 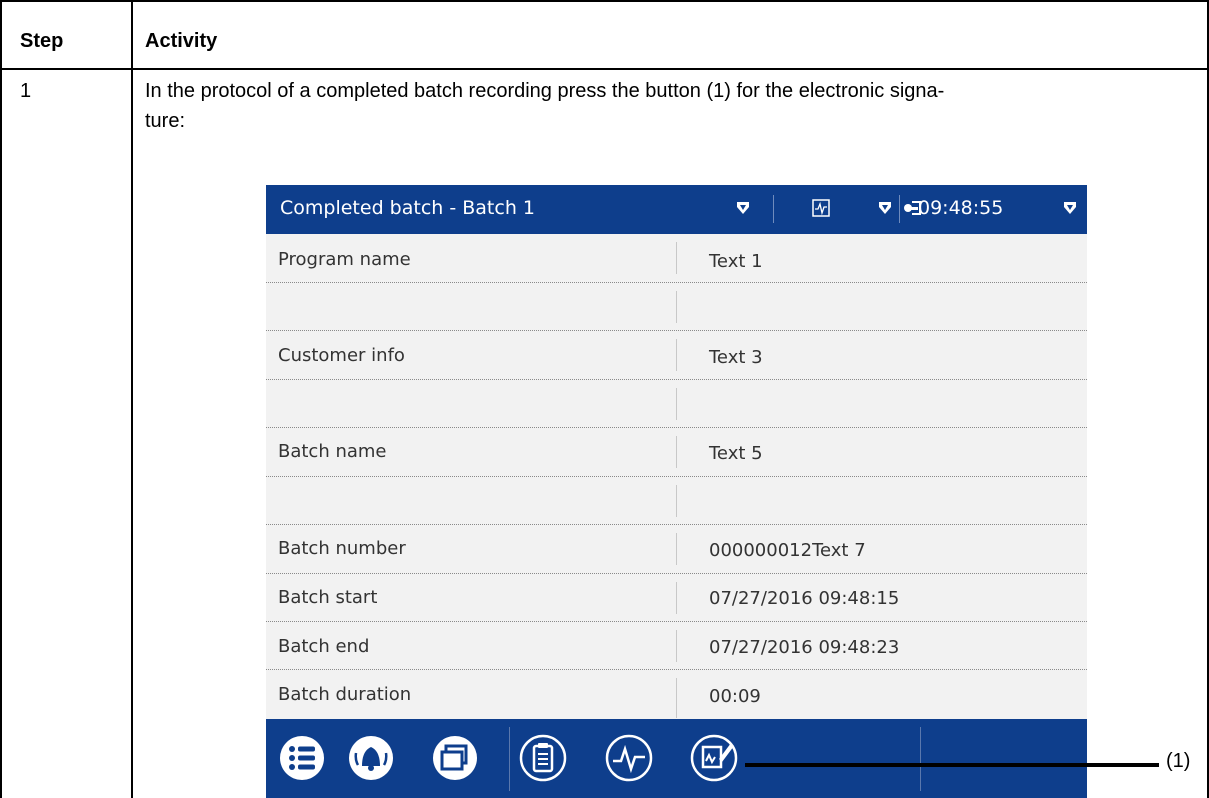 I want to click on field-value: 07/27/2016 09:48:23, so click(x=804, y=647).